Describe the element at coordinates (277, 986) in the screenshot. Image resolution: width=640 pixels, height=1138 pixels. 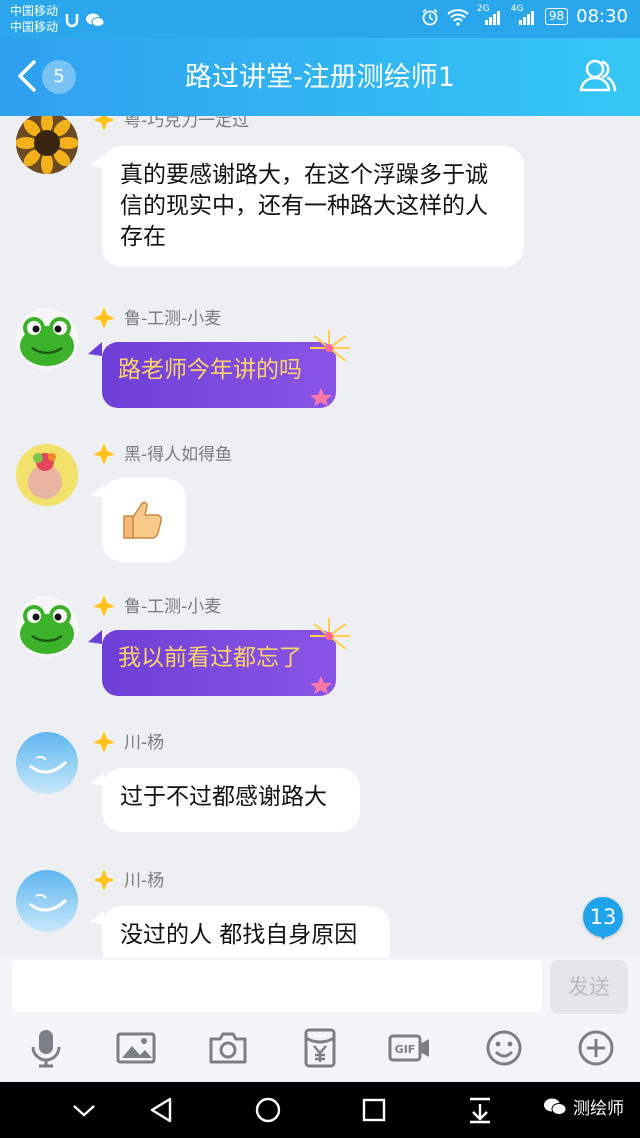
I see `message-input` at that location.